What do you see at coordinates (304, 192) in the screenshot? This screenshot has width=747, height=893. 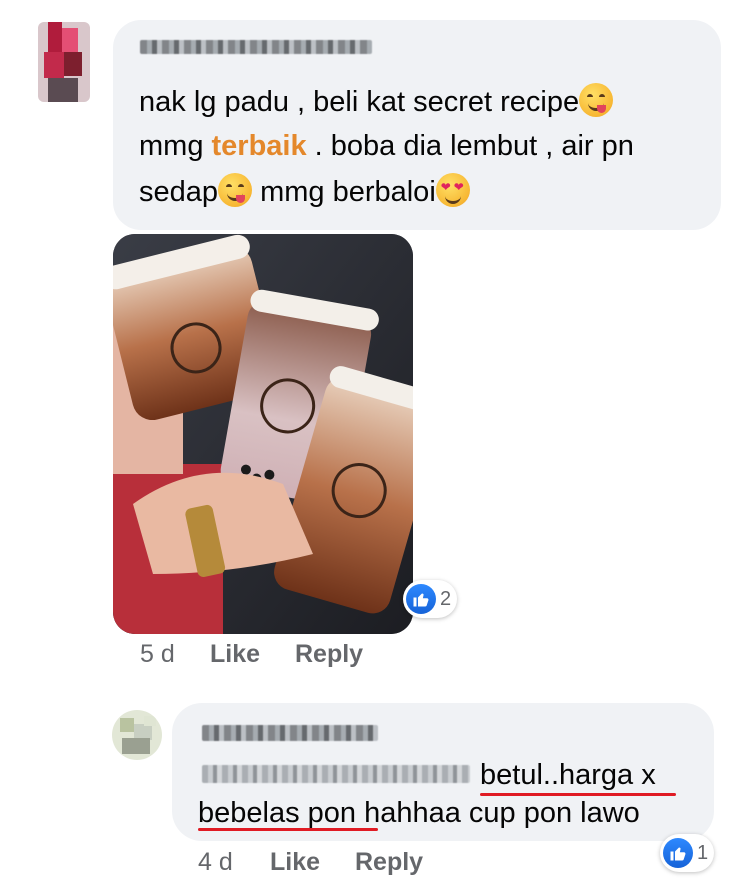 I see `comment-line-3: sedap mmg berbaloi ❤ ❤` at bounding box center [304, 192].